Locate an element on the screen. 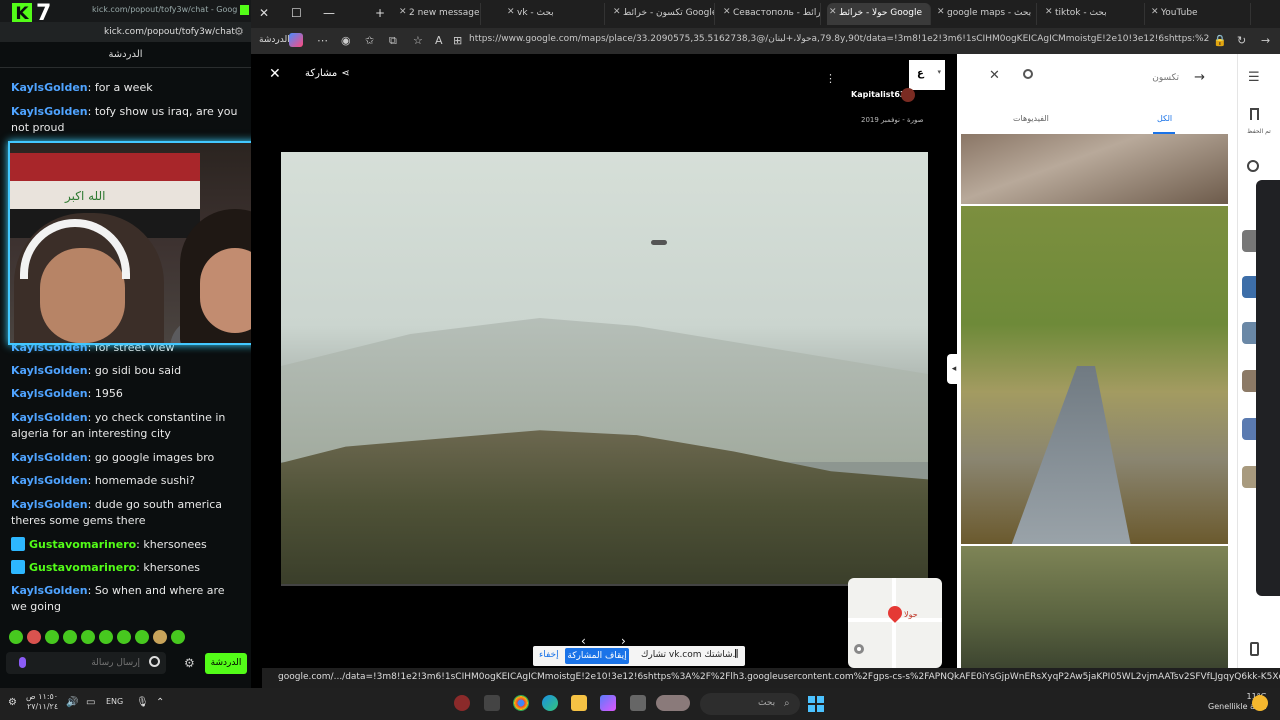 The width and height of the screenshot is (1280, 720). volume-icon: 🔊 is located at coordinates (72, 702).